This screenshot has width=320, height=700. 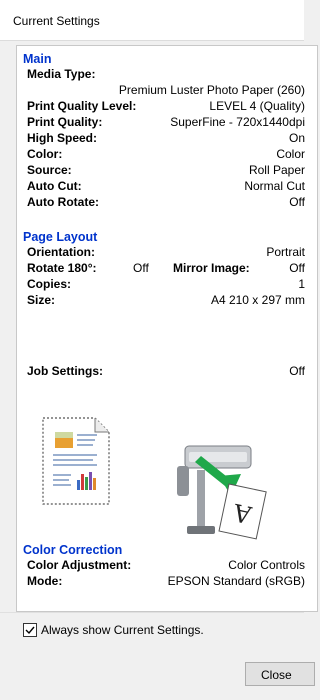 What do you see at coordinates (65, 371) in the screenshot?
I see `job-settings-label: Job Settings:` at bounding box center [65, 371].